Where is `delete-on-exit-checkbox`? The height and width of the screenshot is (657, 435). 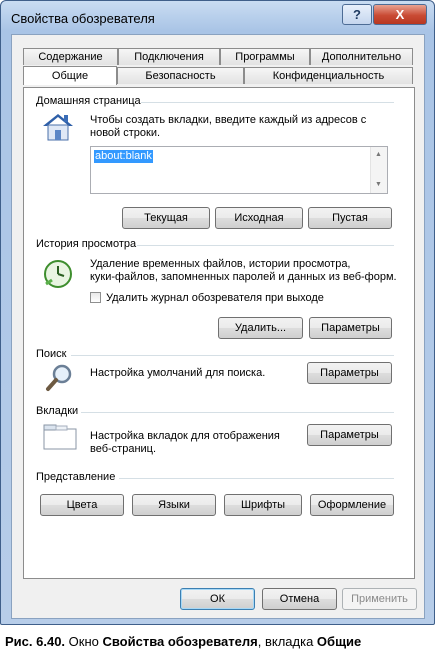 delete-on-exit-checkbox is located at coordinates (95, 297).